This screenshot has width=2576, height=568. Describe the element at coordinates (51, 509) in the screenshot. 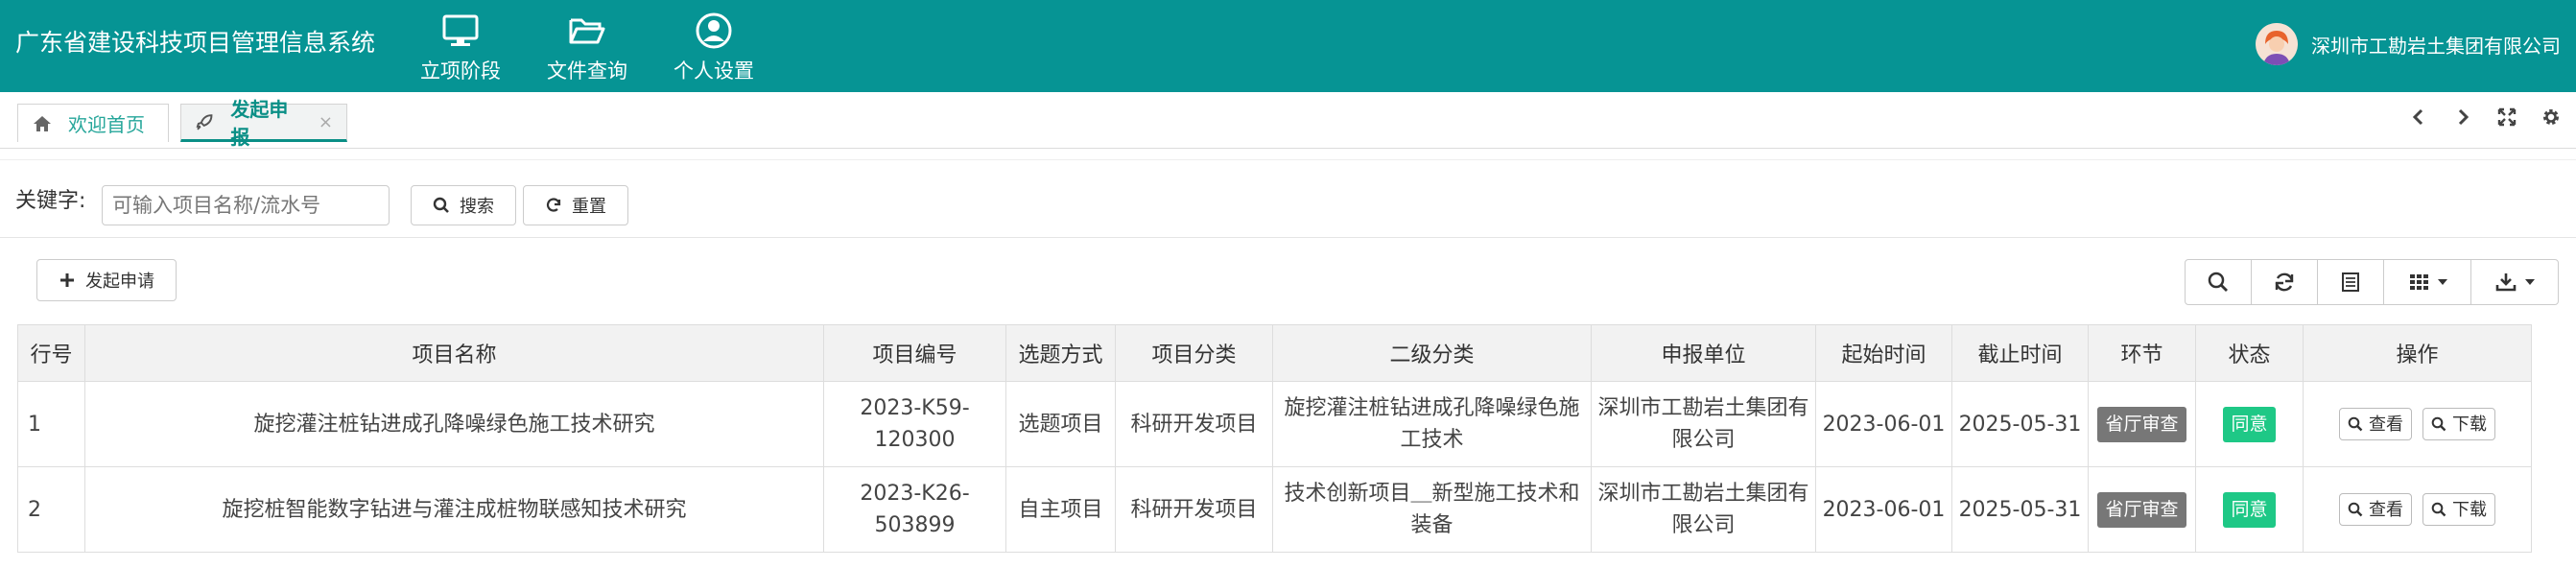

I see `row-number: 2` at that location.